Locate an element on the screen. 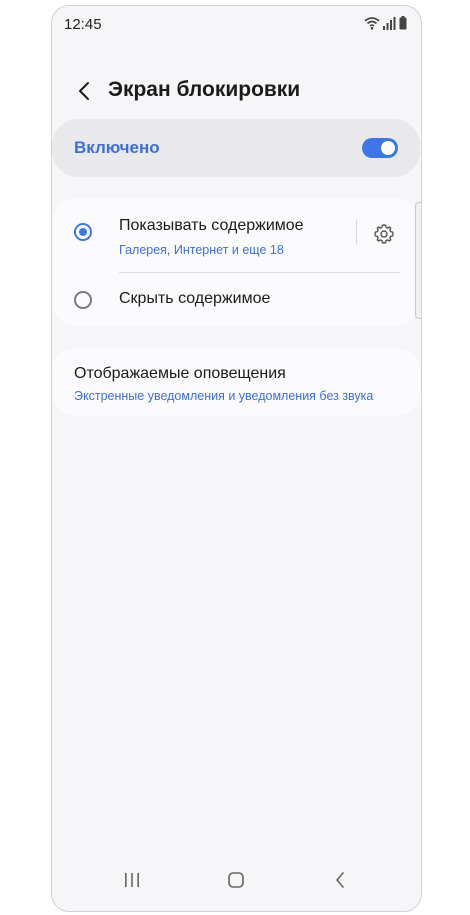  status-icons is located at coordinates (385, 23).